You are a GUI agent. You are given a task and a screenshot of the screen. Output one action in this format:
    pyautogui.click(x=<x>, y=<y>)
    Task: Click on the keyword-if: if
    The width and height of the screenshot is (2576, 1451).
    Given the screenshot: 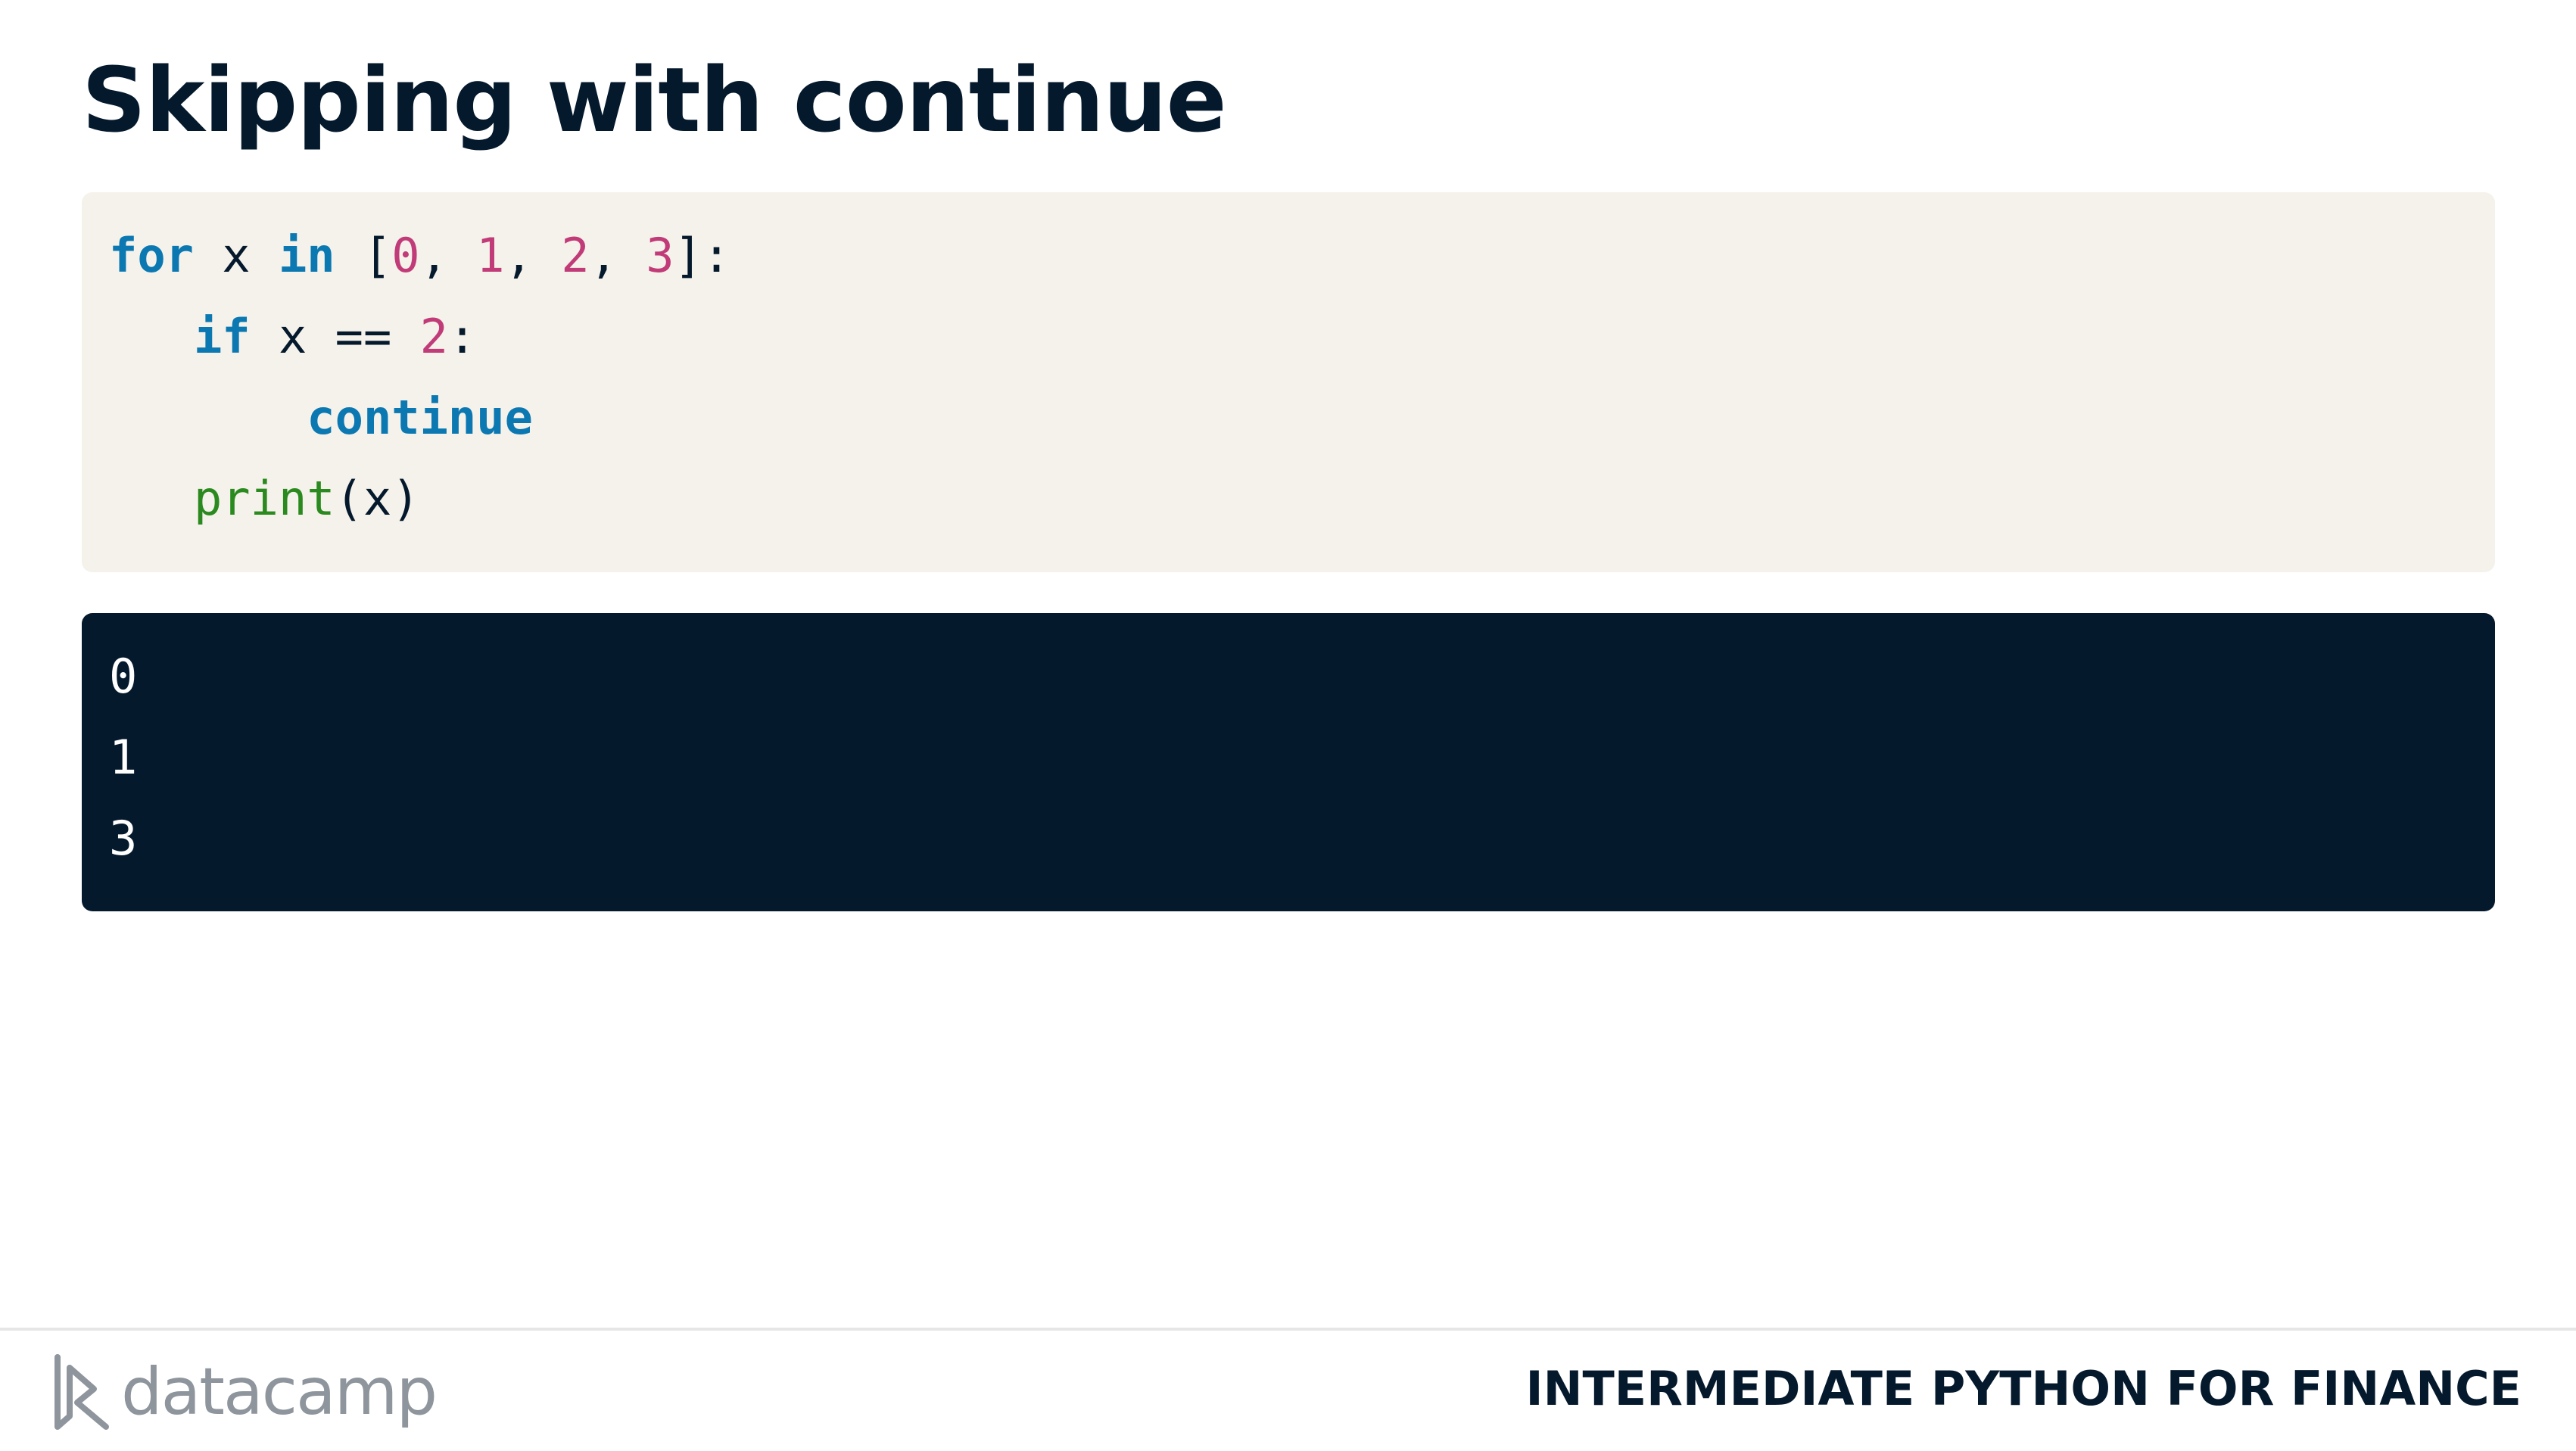 What is the action you would take?
    pyautogui.click(x=222, y=336)
    